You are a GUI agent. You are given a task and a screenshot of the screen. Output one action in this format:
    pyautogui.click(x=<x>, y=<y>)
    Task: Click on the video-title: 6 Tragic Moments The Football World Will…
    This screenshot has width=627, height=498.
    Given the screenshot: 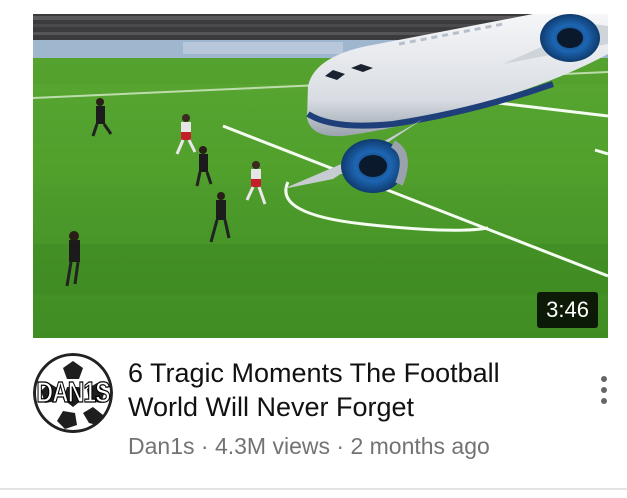 What is the action you would take?
    pyautogui.click(x=348, y=390)
    